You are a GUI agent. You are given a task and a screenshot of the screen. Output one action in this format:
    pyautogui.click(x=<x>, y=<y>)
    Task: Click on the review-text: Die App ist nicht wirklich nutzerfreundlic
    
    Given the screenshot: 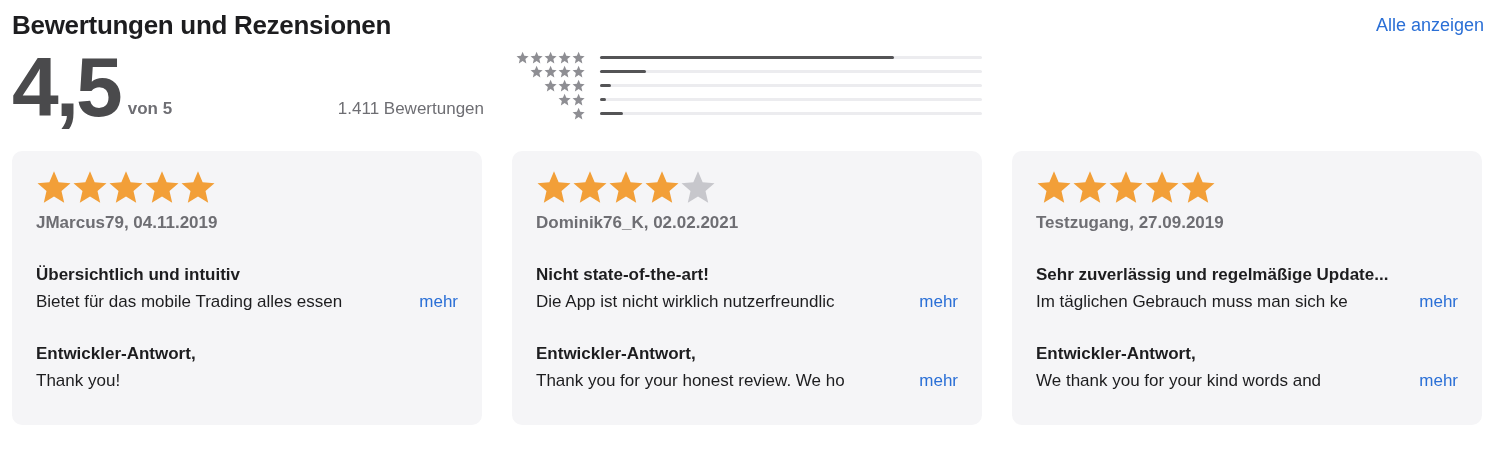 What is the action you would take?
    pyautogui.click(x=685, y=302)
    